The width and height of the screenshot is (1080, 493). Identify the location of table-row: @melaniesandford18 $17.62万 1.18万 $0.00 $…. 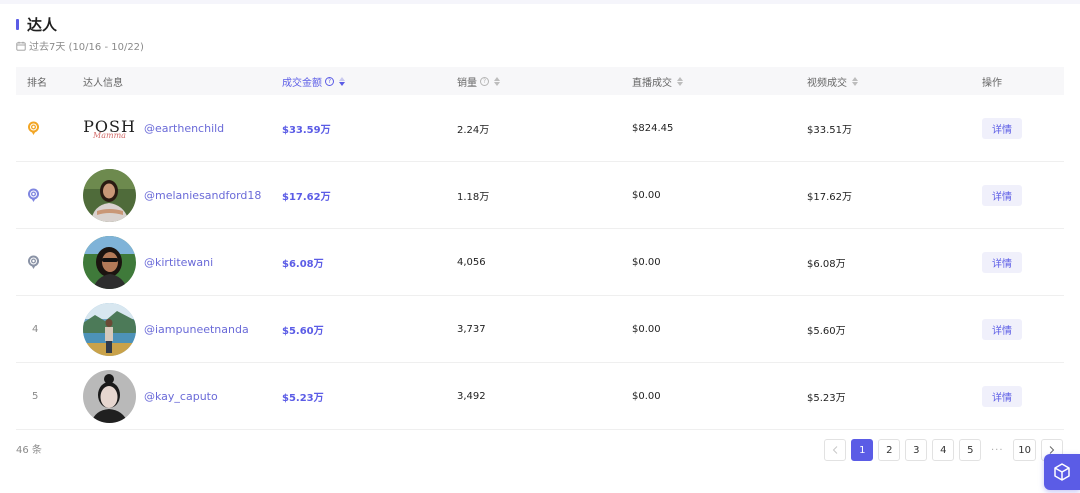
(540, 195).